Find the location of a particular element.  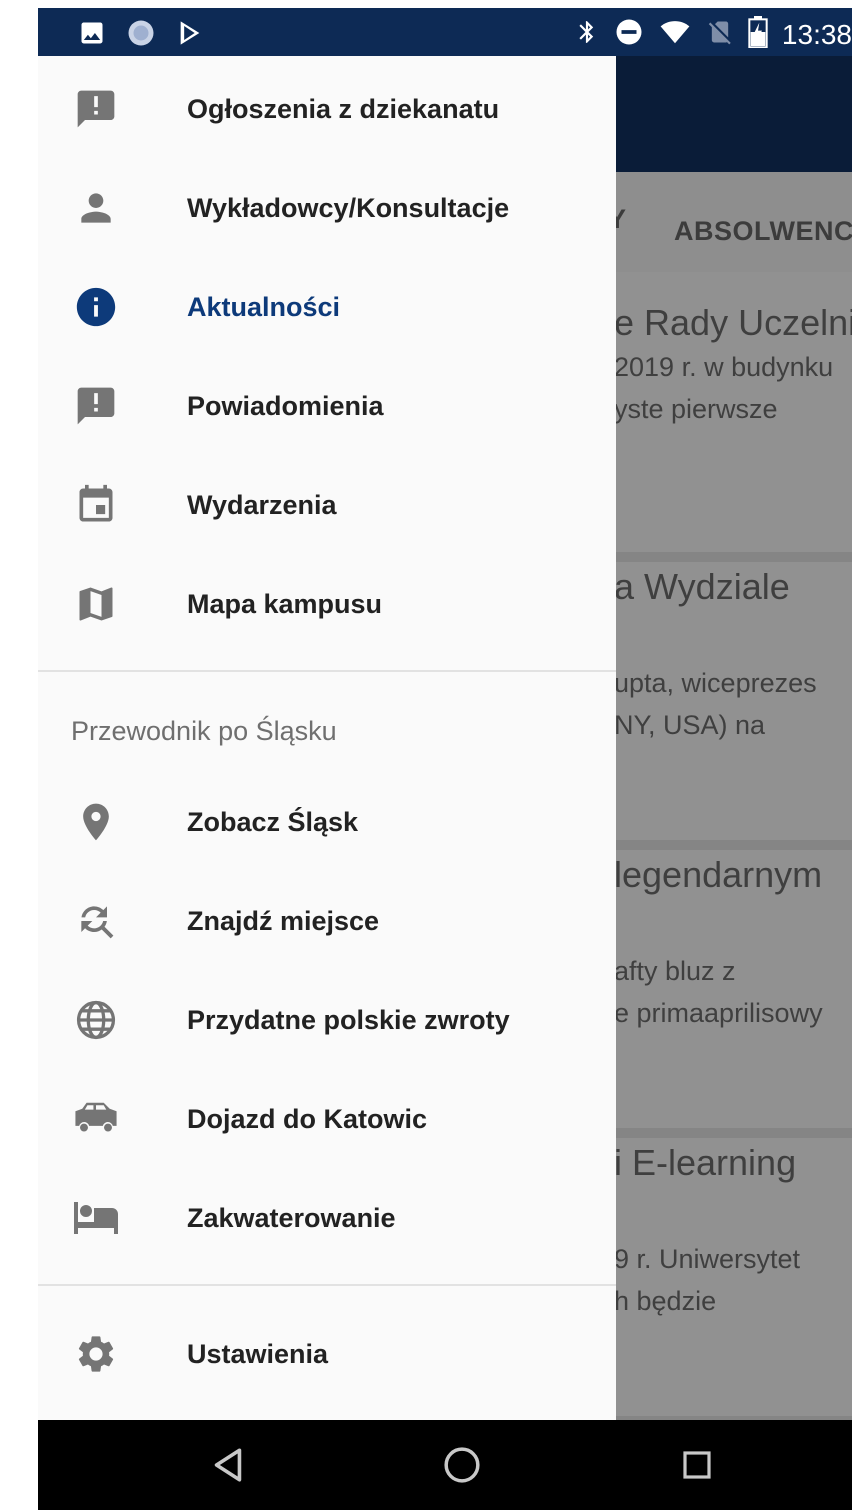

news-card-text: 2019 r. w budynku is located at coordinates (724, 367).